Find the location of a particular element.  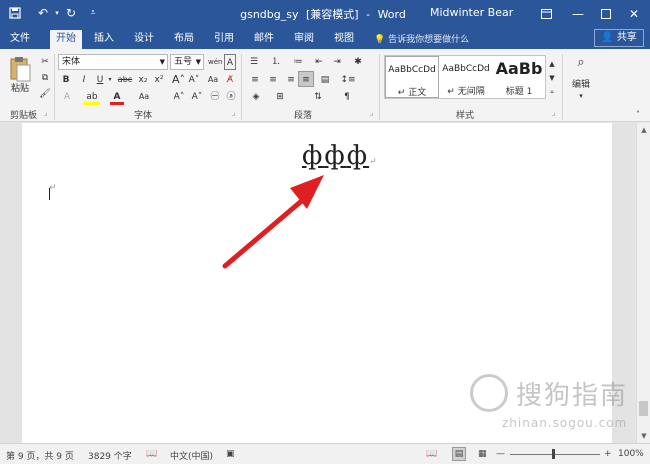

close-button: ✕ is located at coordinates (634, 13).